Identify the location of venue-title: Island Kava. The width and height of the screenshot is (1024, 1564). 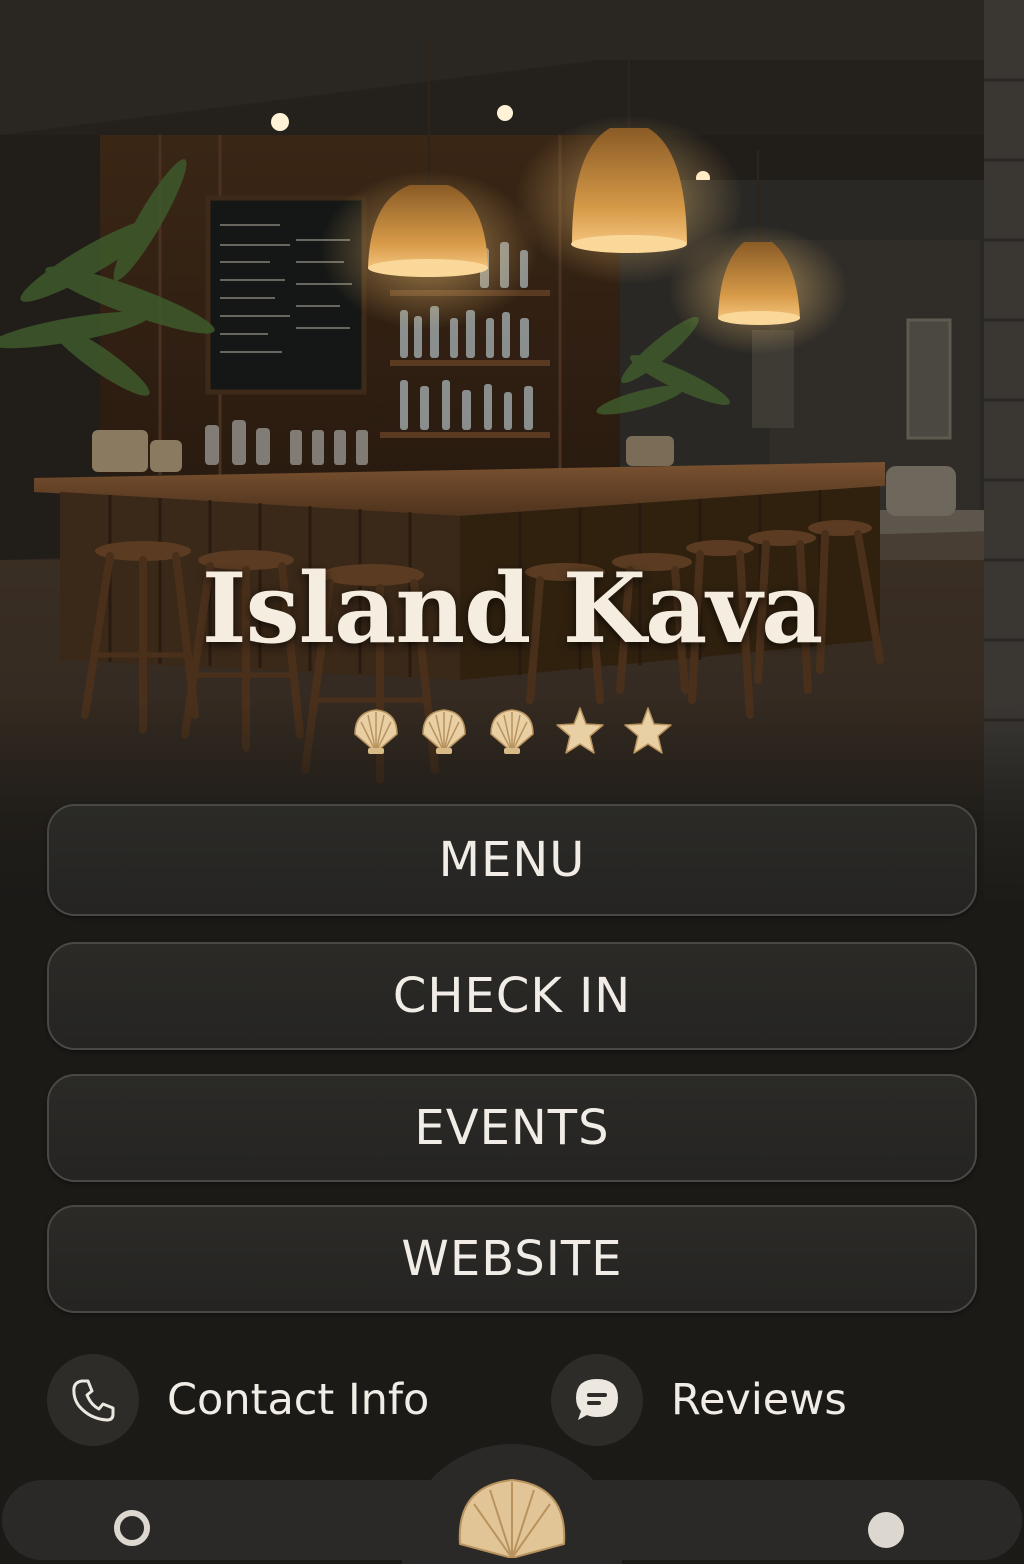
(512, 608).